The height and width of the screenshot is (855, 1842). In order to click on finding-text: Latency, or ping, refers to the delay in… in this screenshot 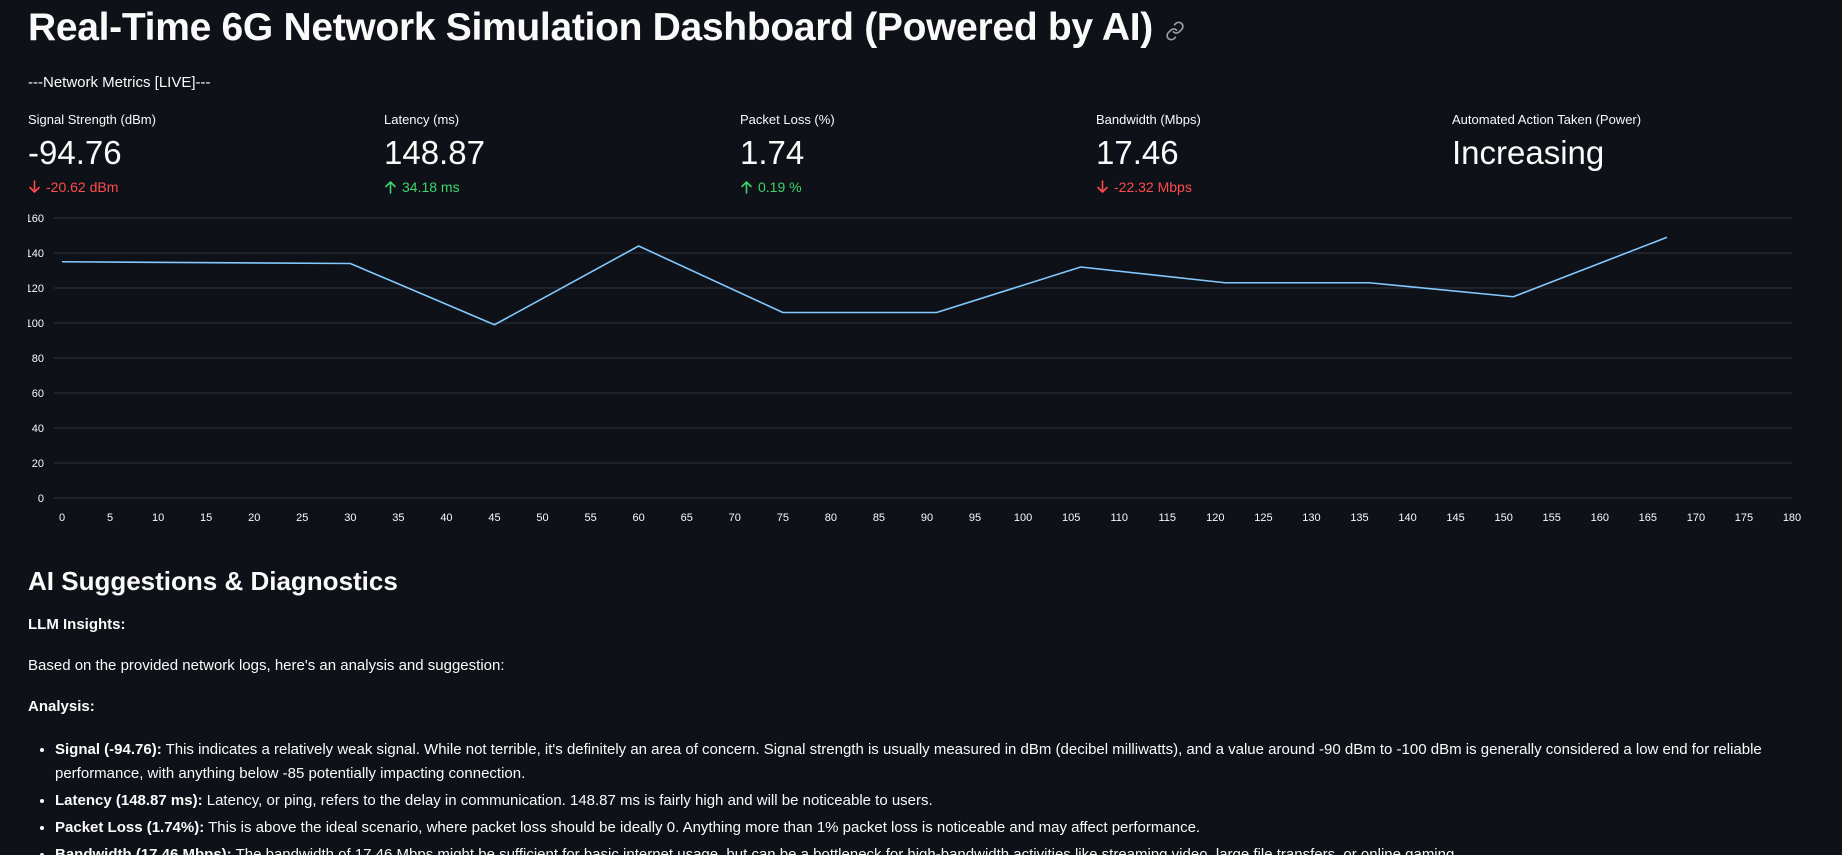, I will do `click(567, 800)`.